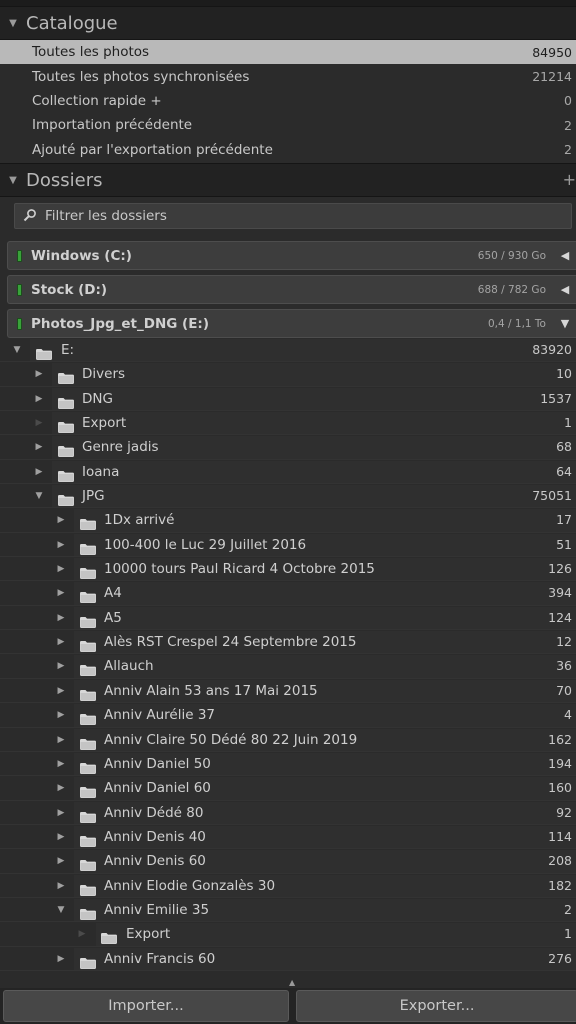 This screenshot has width=576, height=1024. I want to click on catalogue-item: Collection rapide + 0, so click(288, 101).